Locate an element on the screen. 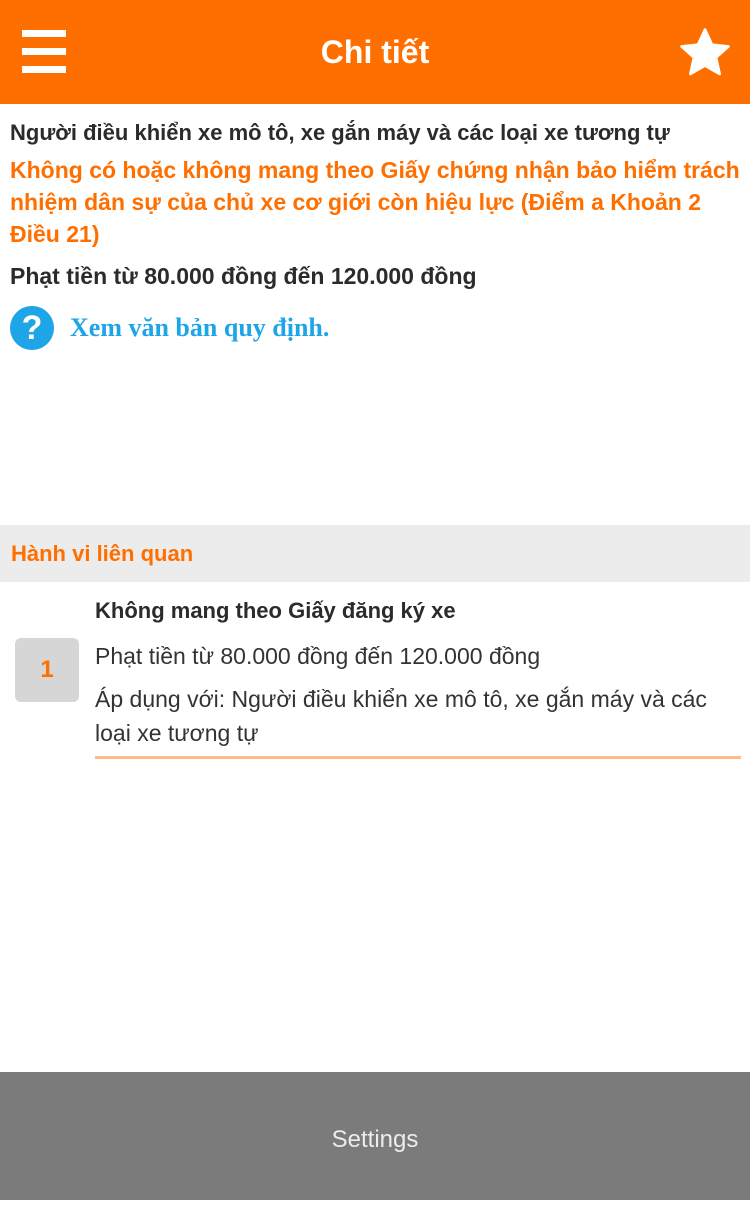 Image resolution: width=750 pixels, height=1208 pixels. related-section-title: Hành vi liên quan is located at coordinates (102, 553).